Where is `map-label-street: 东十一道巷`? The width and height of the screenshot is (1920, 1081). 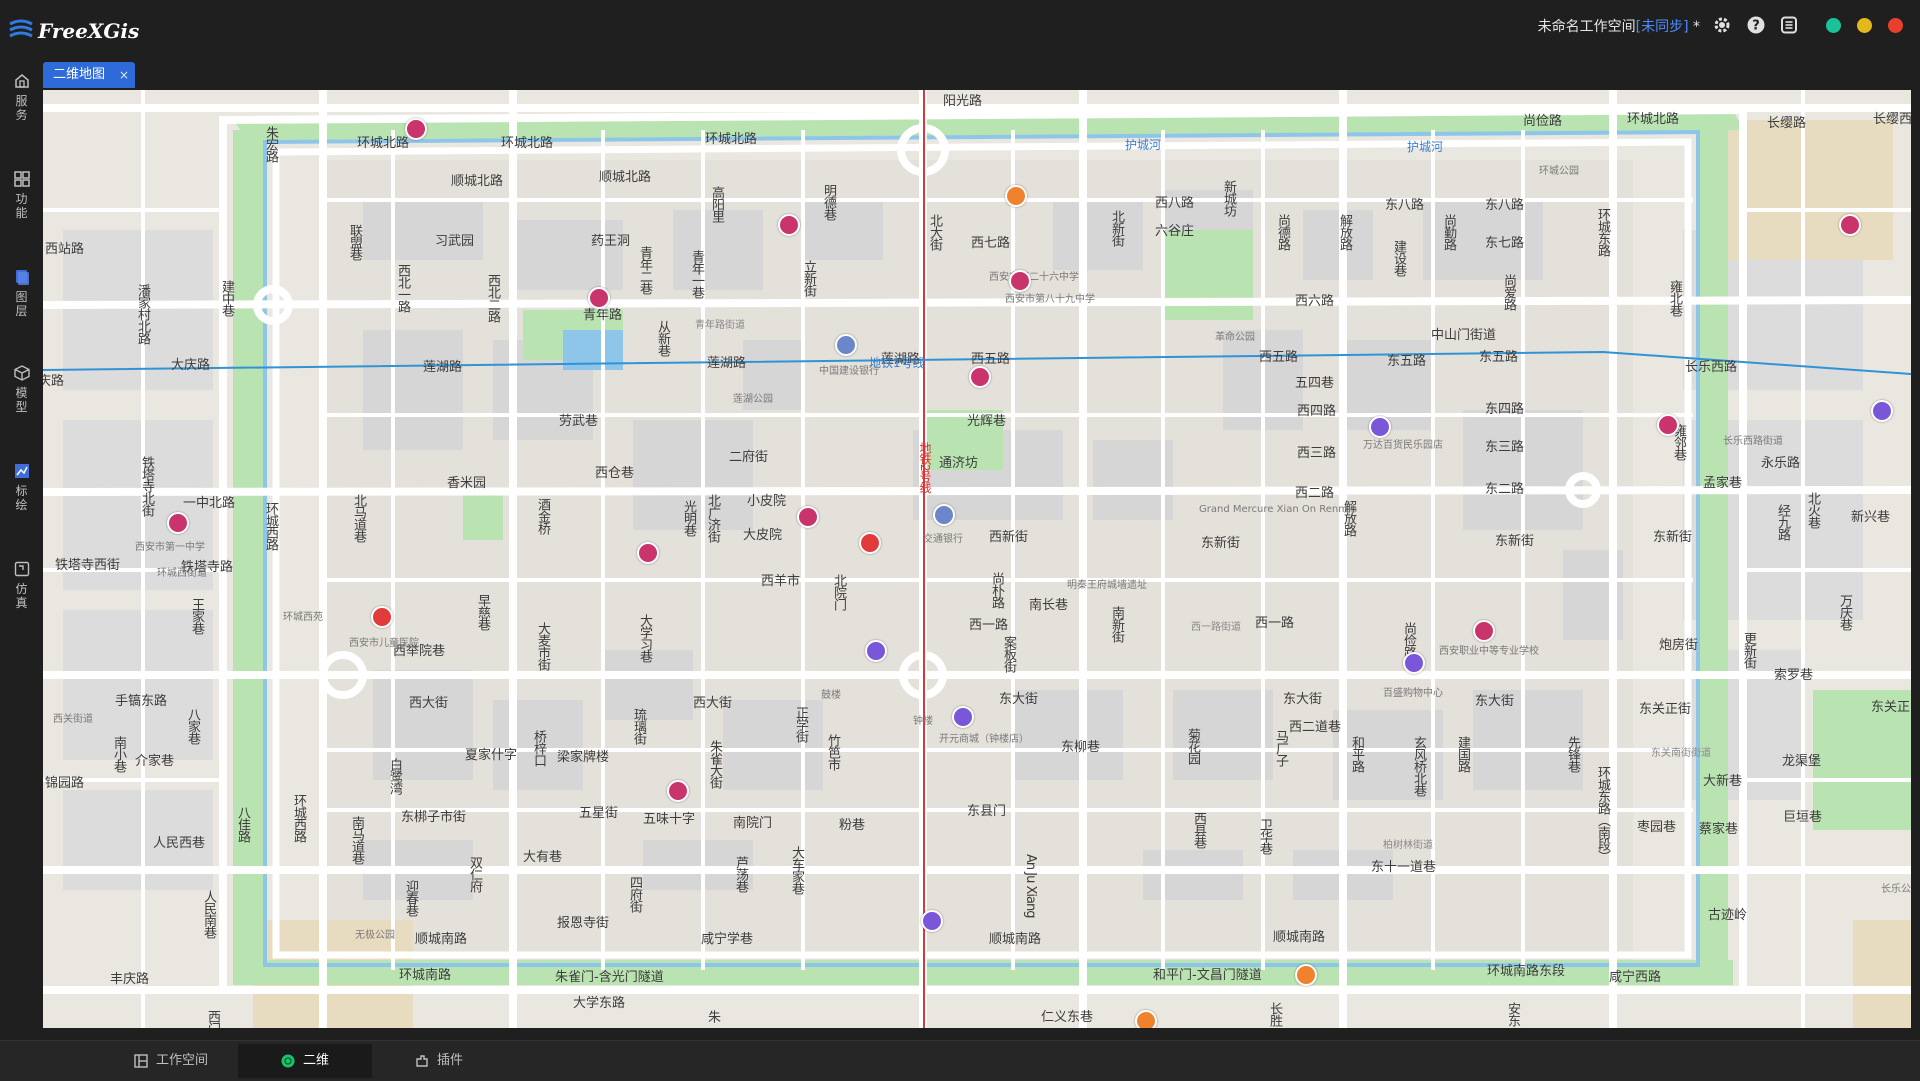 map-label-street: 东十一道巷 is located at coordinates (1404, 867).